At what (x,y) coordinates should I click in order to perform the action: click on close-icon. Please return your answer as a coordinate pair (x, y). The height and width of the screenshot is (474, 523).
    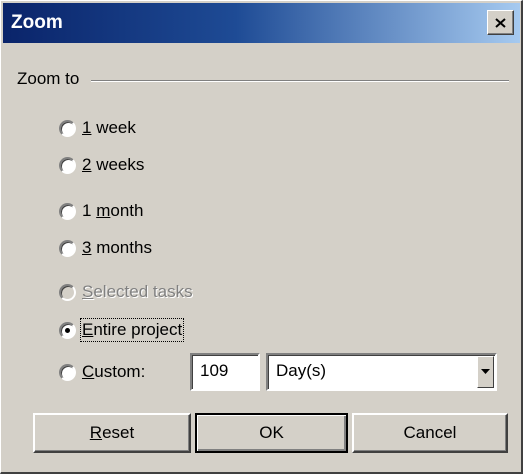
    Looking at the image, I should click on (500, 22).